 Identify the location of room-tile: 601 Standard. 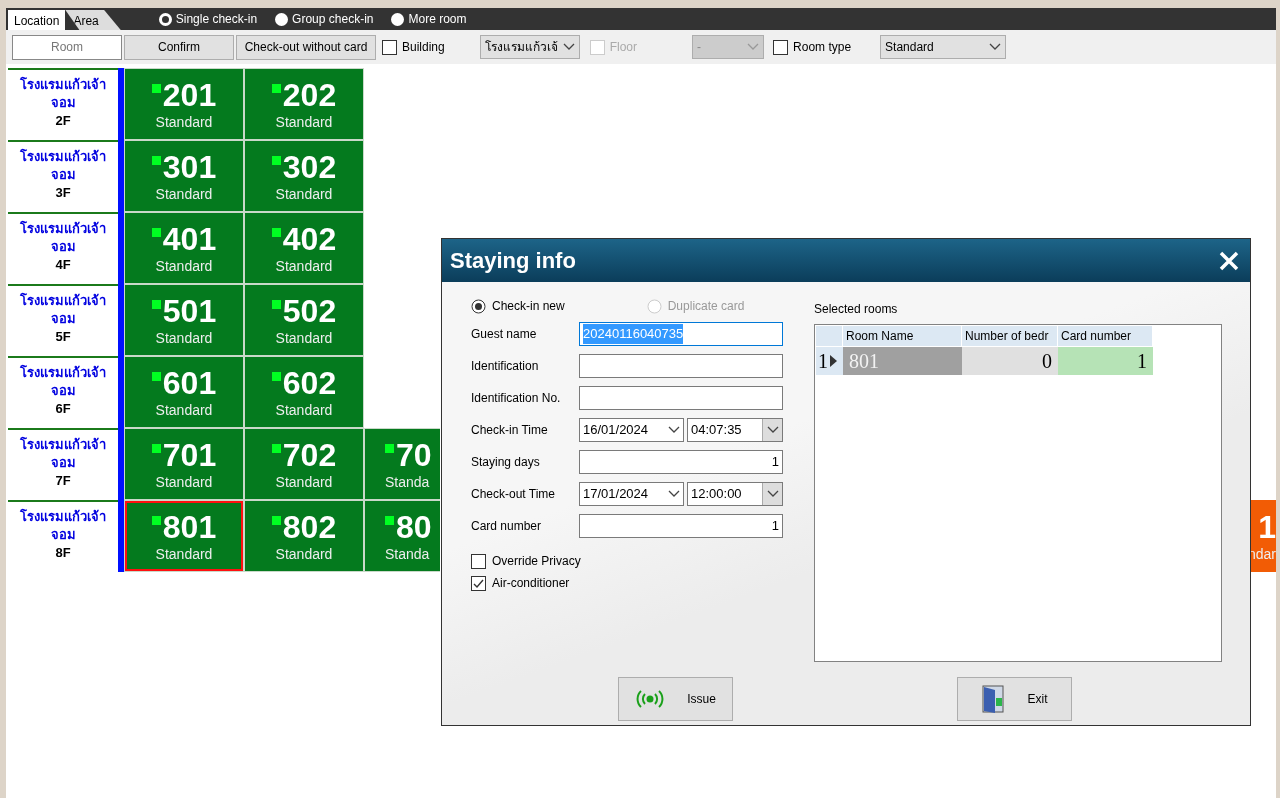
(184, 392).